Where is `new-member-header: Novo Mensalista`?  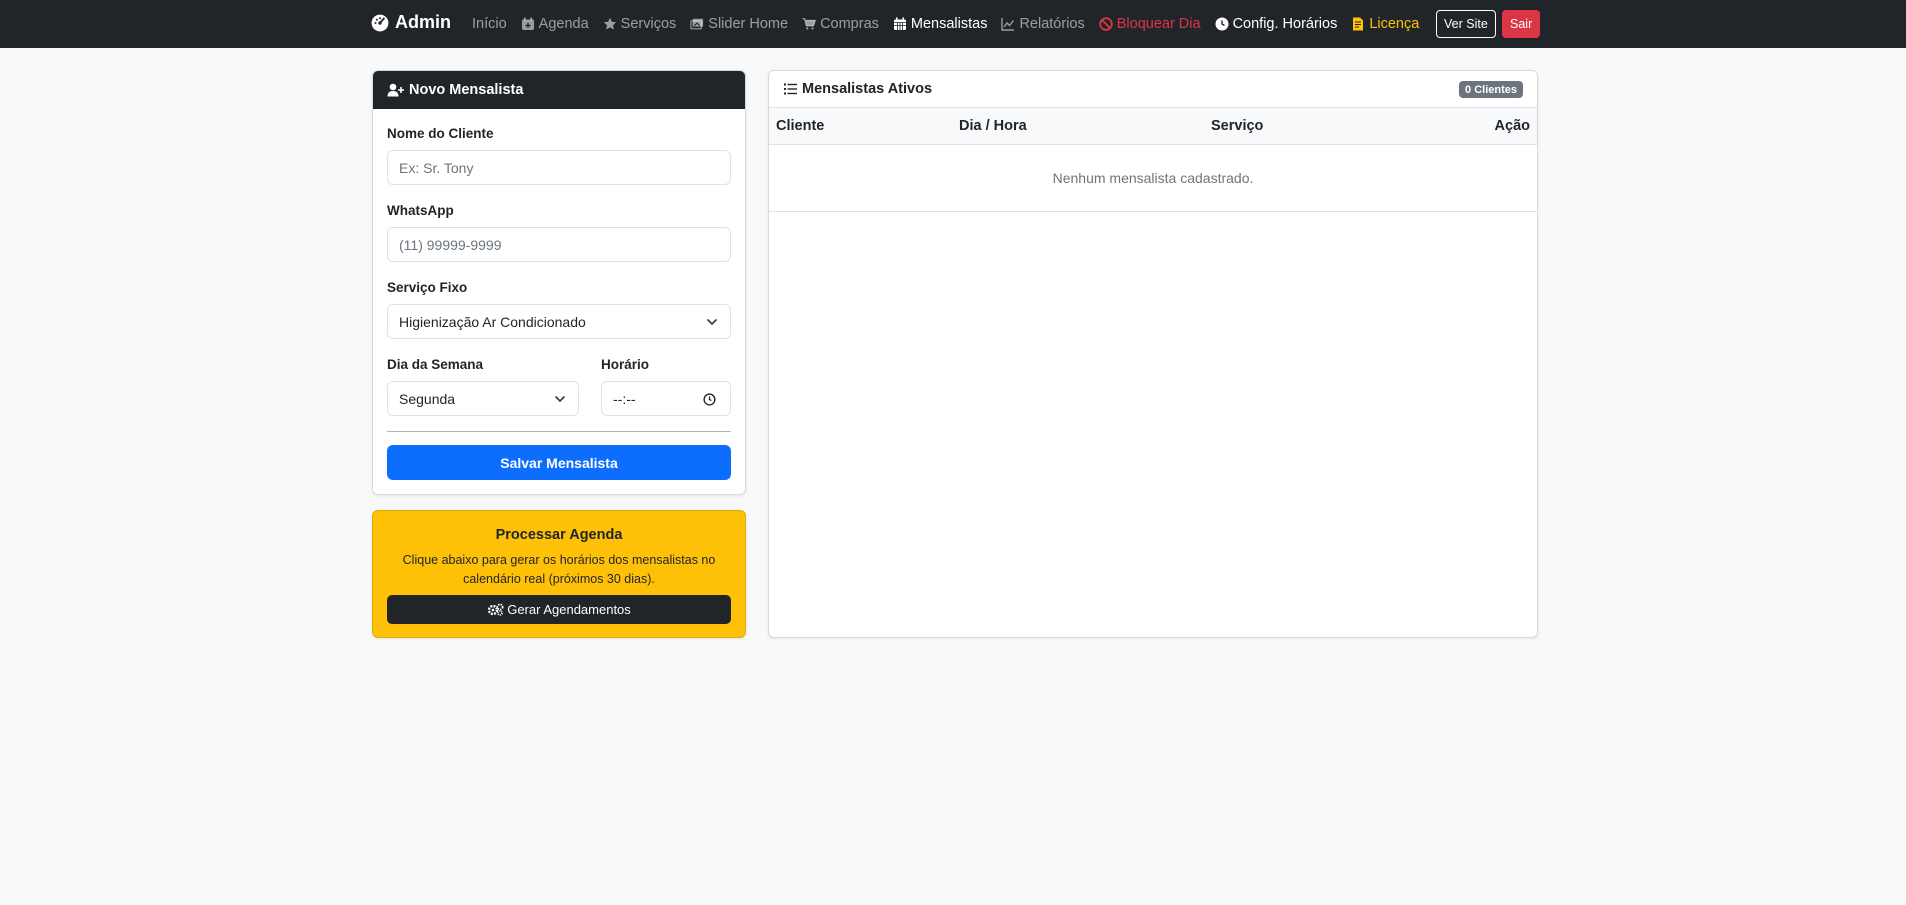 new-member-header: Novo Mensalista is located at coordinates (559, 90).